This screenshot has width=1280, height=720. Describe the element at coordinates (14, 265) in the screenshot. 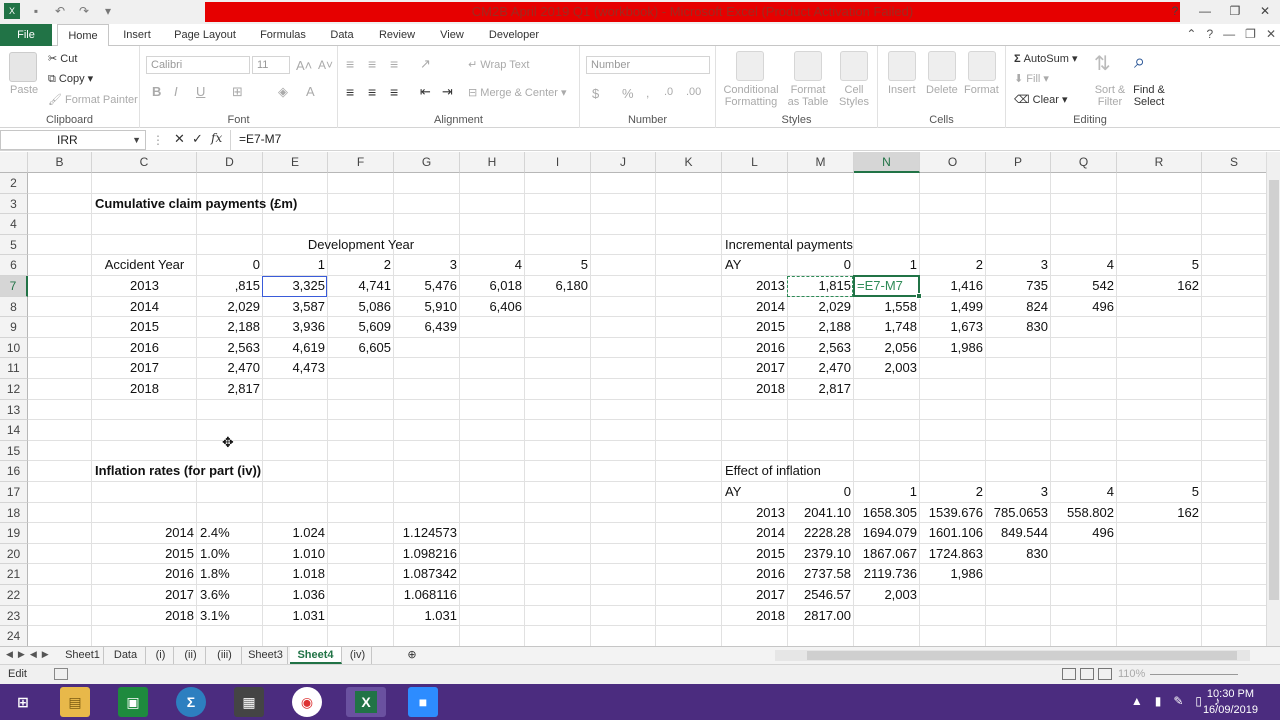

I see `row-header-6: 6` at that location.